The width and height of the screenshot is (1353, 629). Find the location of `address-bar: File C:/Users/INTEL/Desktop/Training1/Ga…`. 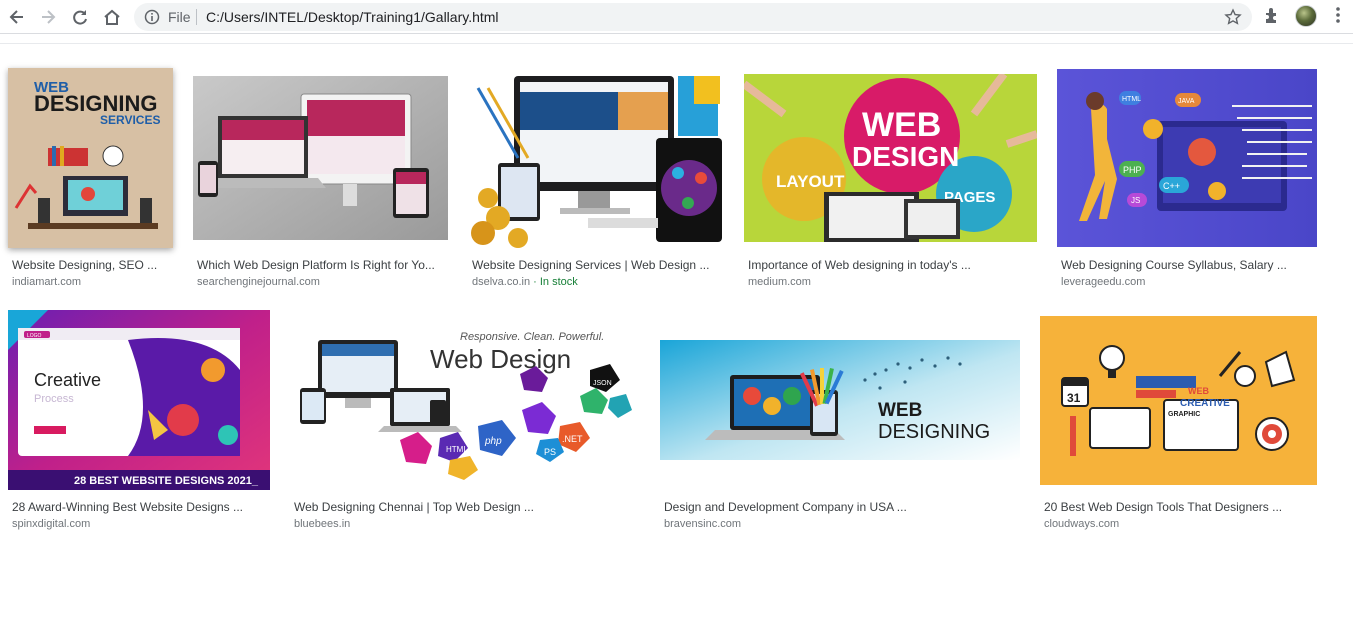

address-bar: File C:/Users/INTEL/Desktop/Training1/Ga… is located at coordinates (693, 17).